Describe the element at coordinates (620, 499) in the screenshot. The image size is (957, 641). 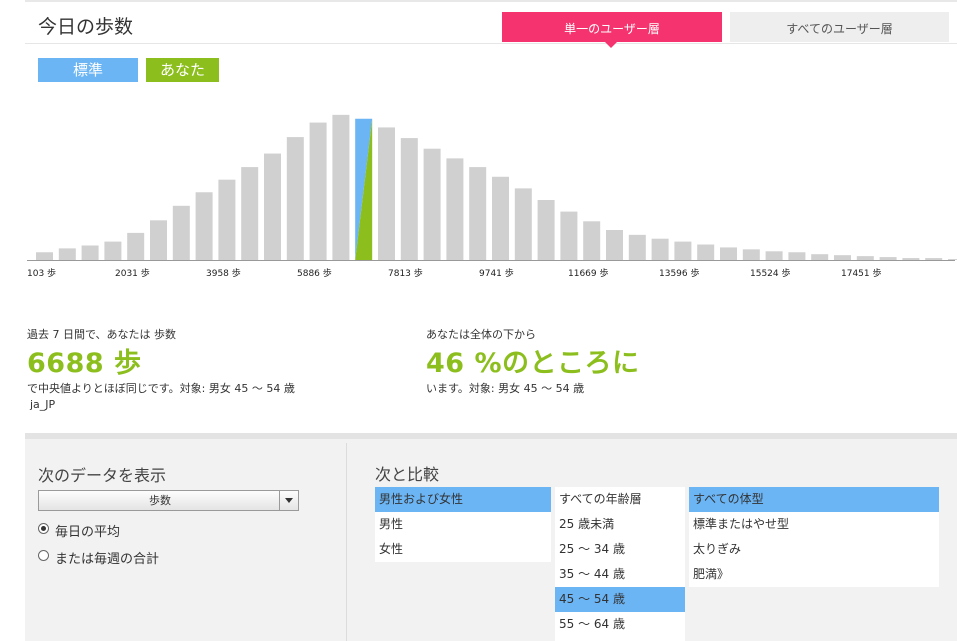
I see `age-item-all: すべての年齢層` at that location.